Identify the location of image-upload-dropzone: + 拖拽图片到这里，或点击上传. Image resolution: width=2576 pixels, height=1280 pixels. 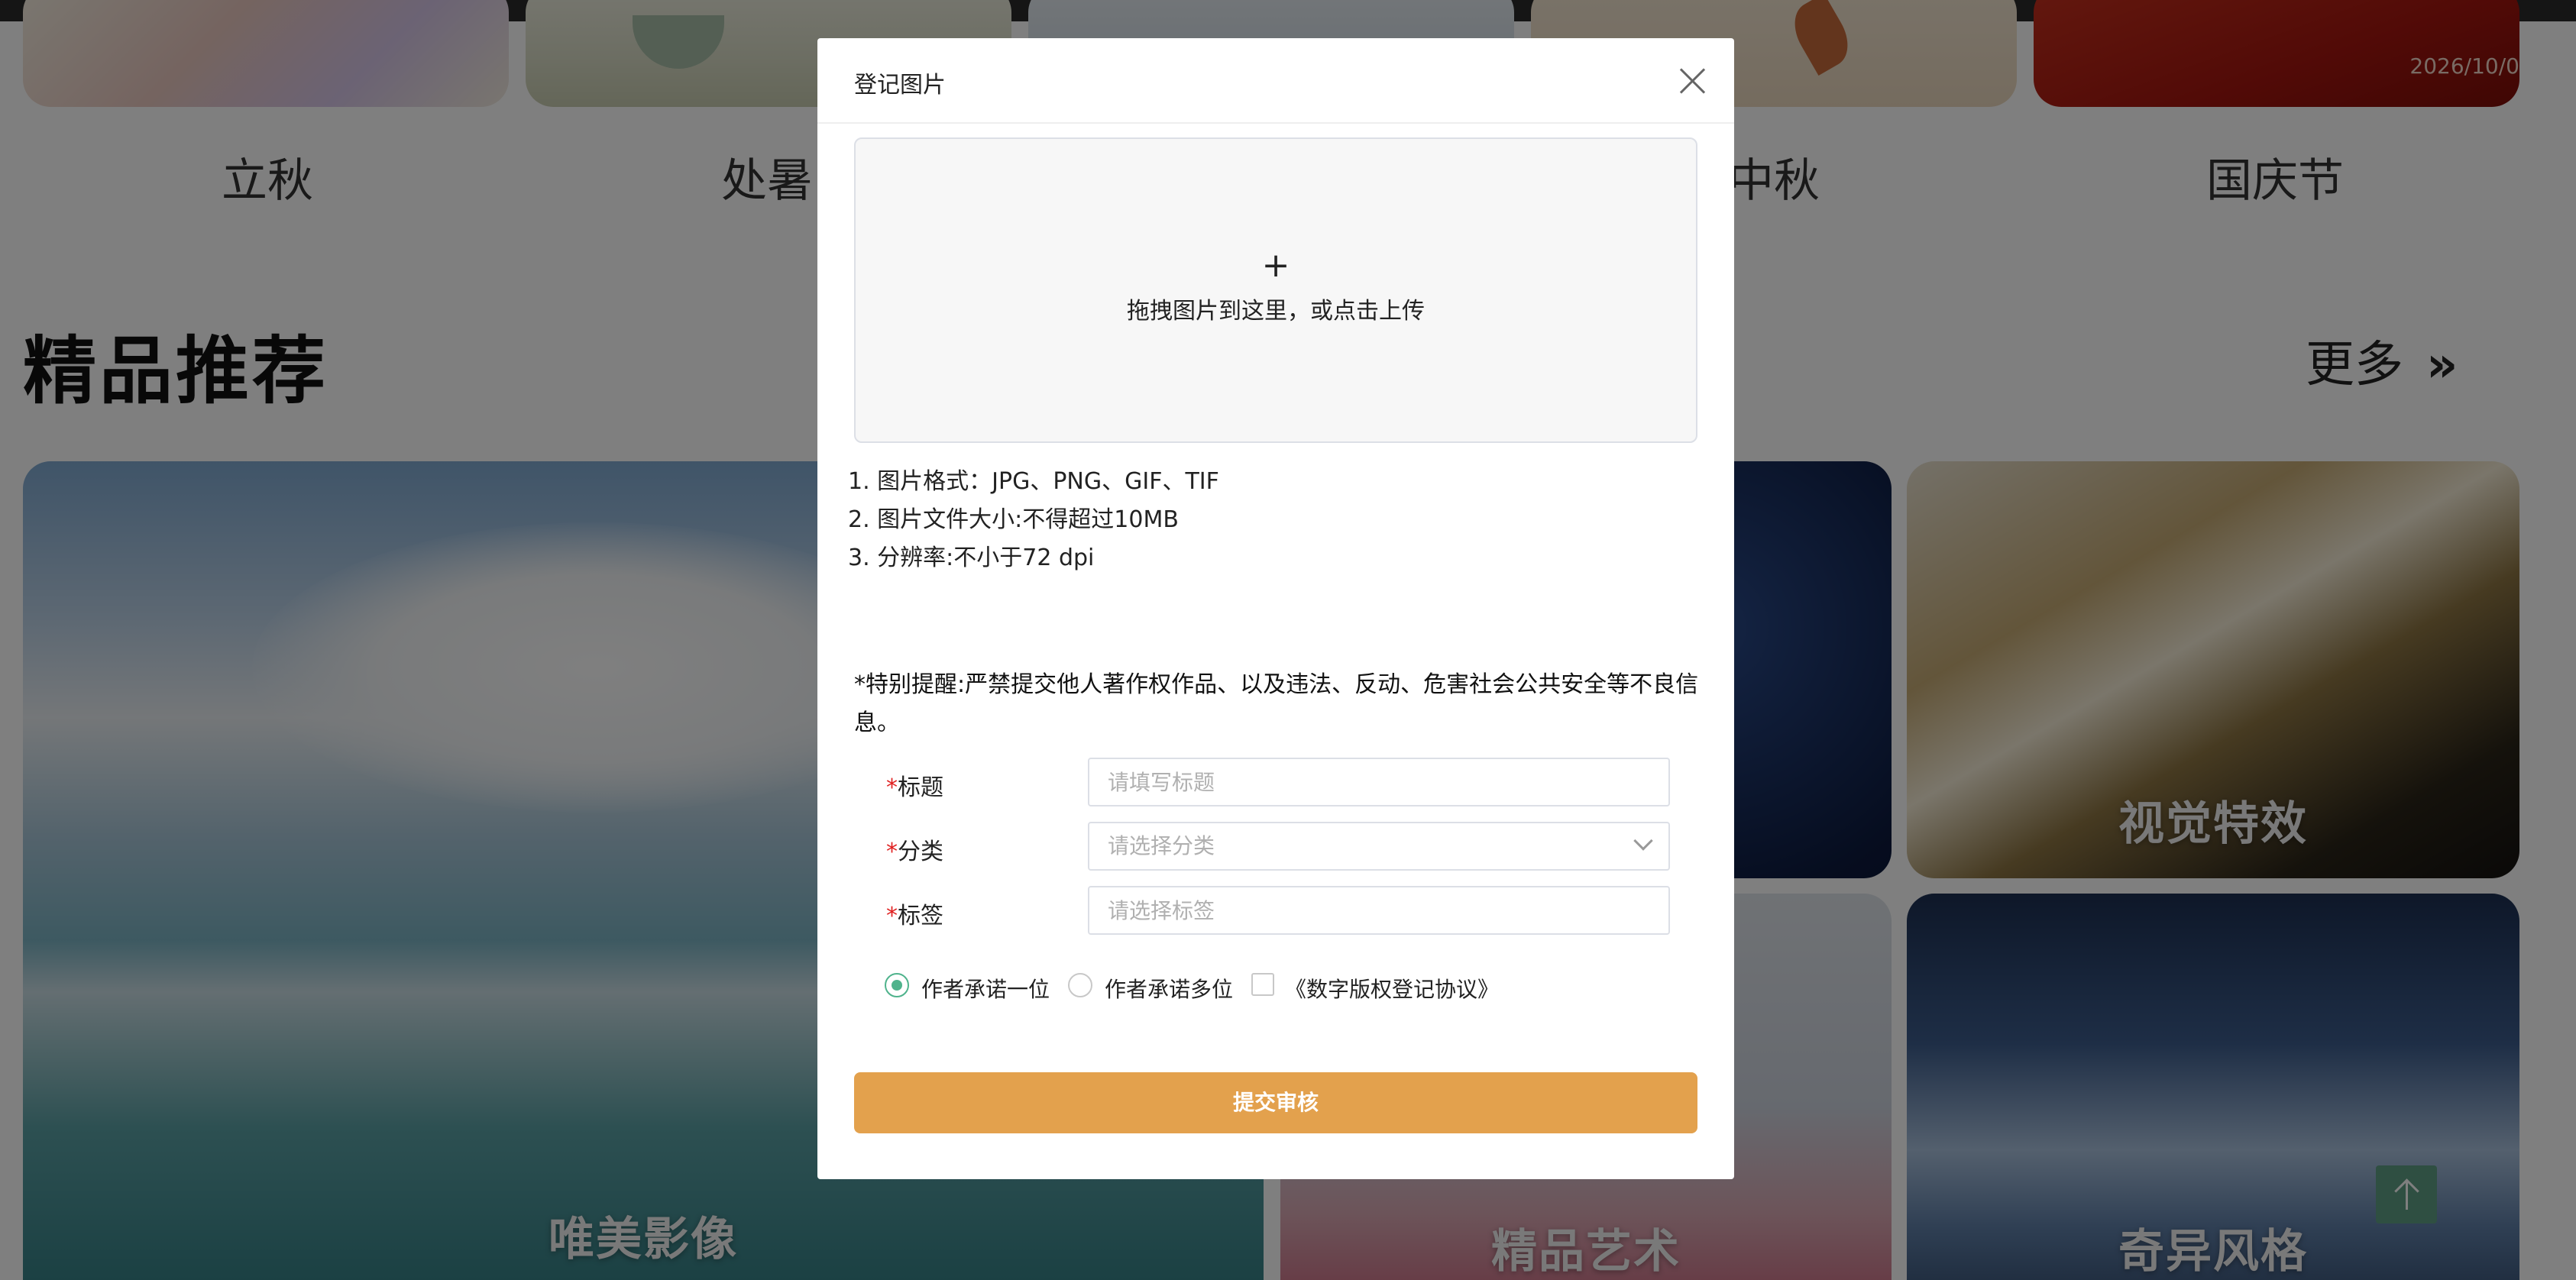
(1275, 290).